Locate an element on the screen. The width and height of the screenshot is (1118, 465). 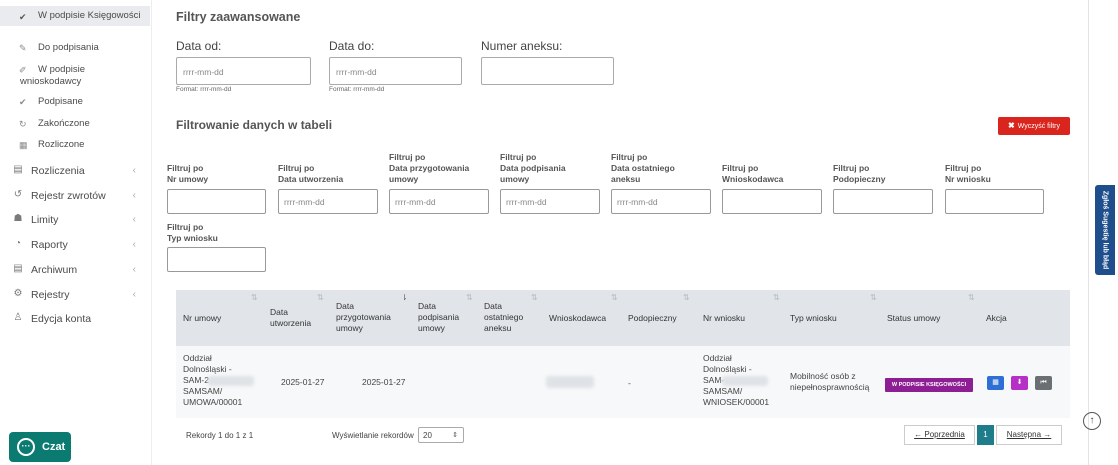
sidebar-item-do-podpisania: ✎ Do podpisania is located at coordinates (75, 48).